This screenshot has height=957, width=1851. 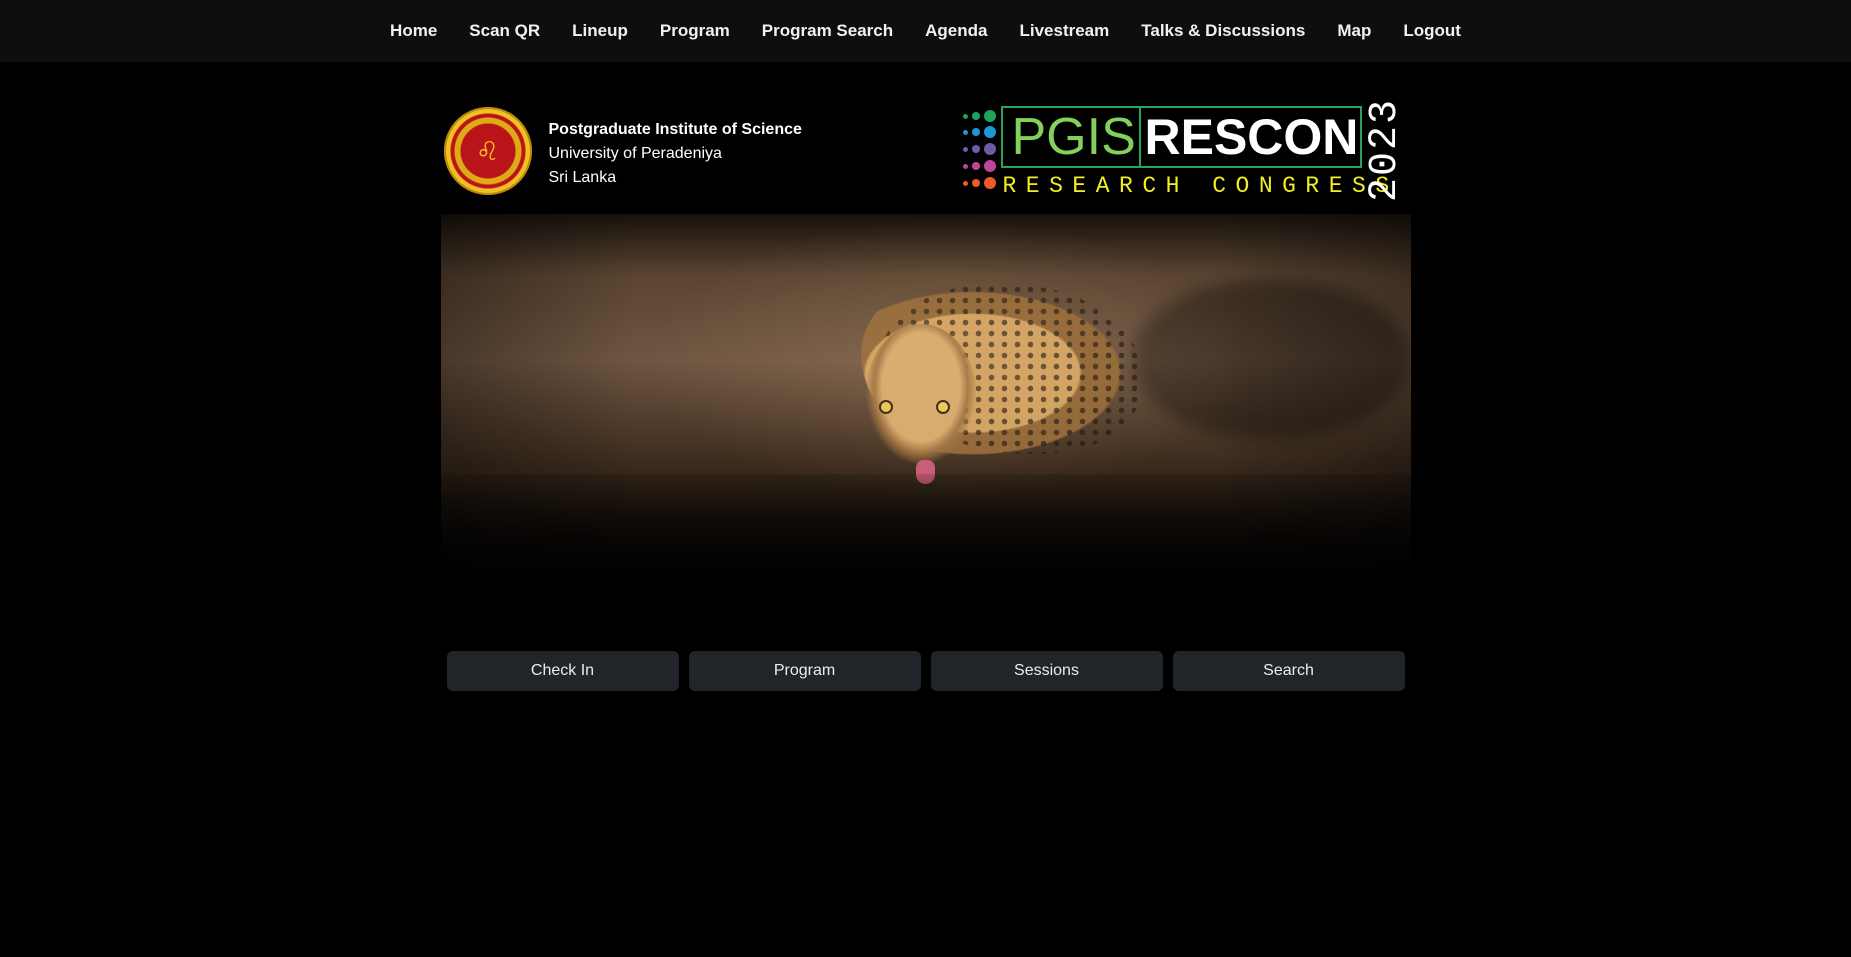 What do you see at coordinates (1354, 31) in the screenshot?
I see `nav-map: Map` at bounding box center [1354, 31].